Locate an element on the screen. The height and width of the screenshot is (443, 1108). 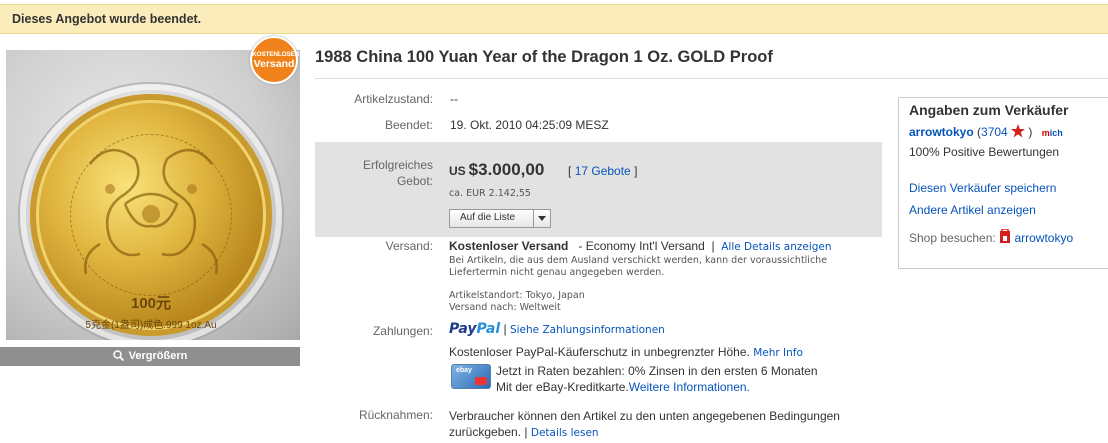
bid-history-link: 17 Gebote is located at coordinates (603, 171).